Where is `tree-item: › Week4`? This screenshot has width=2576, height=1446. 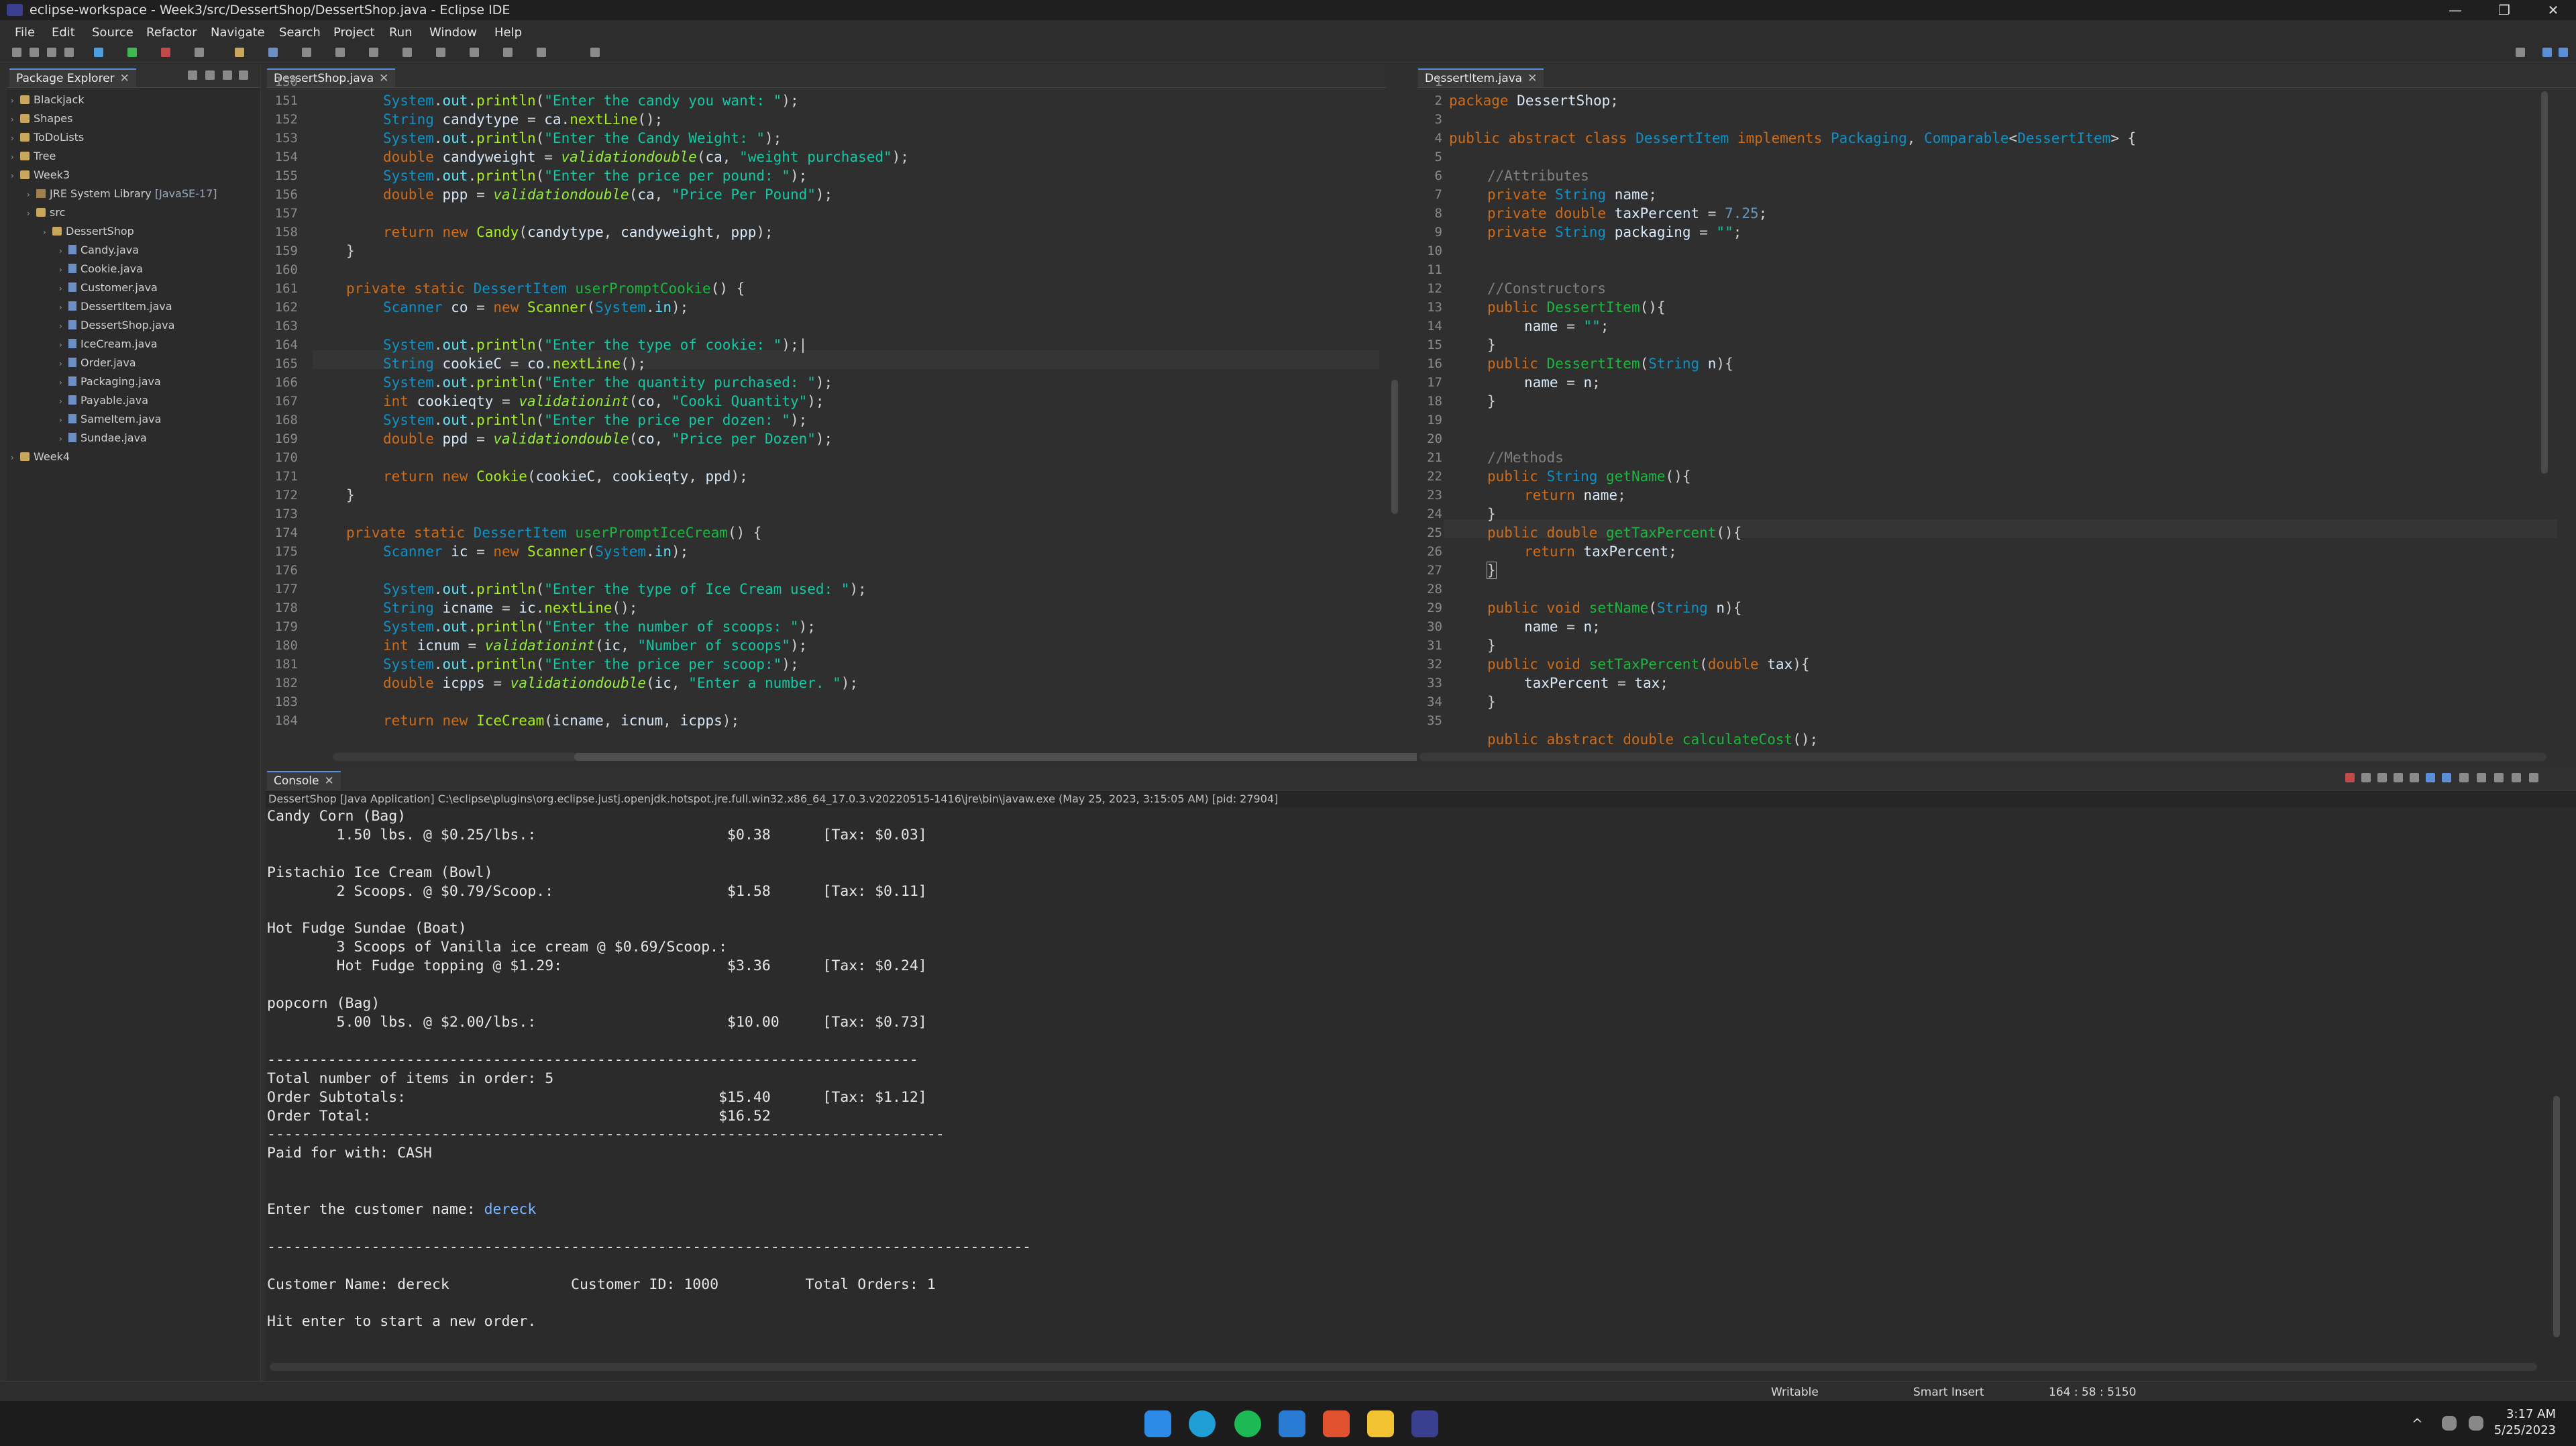
tree-item: › Week4 is located at coordinates (40, 457).